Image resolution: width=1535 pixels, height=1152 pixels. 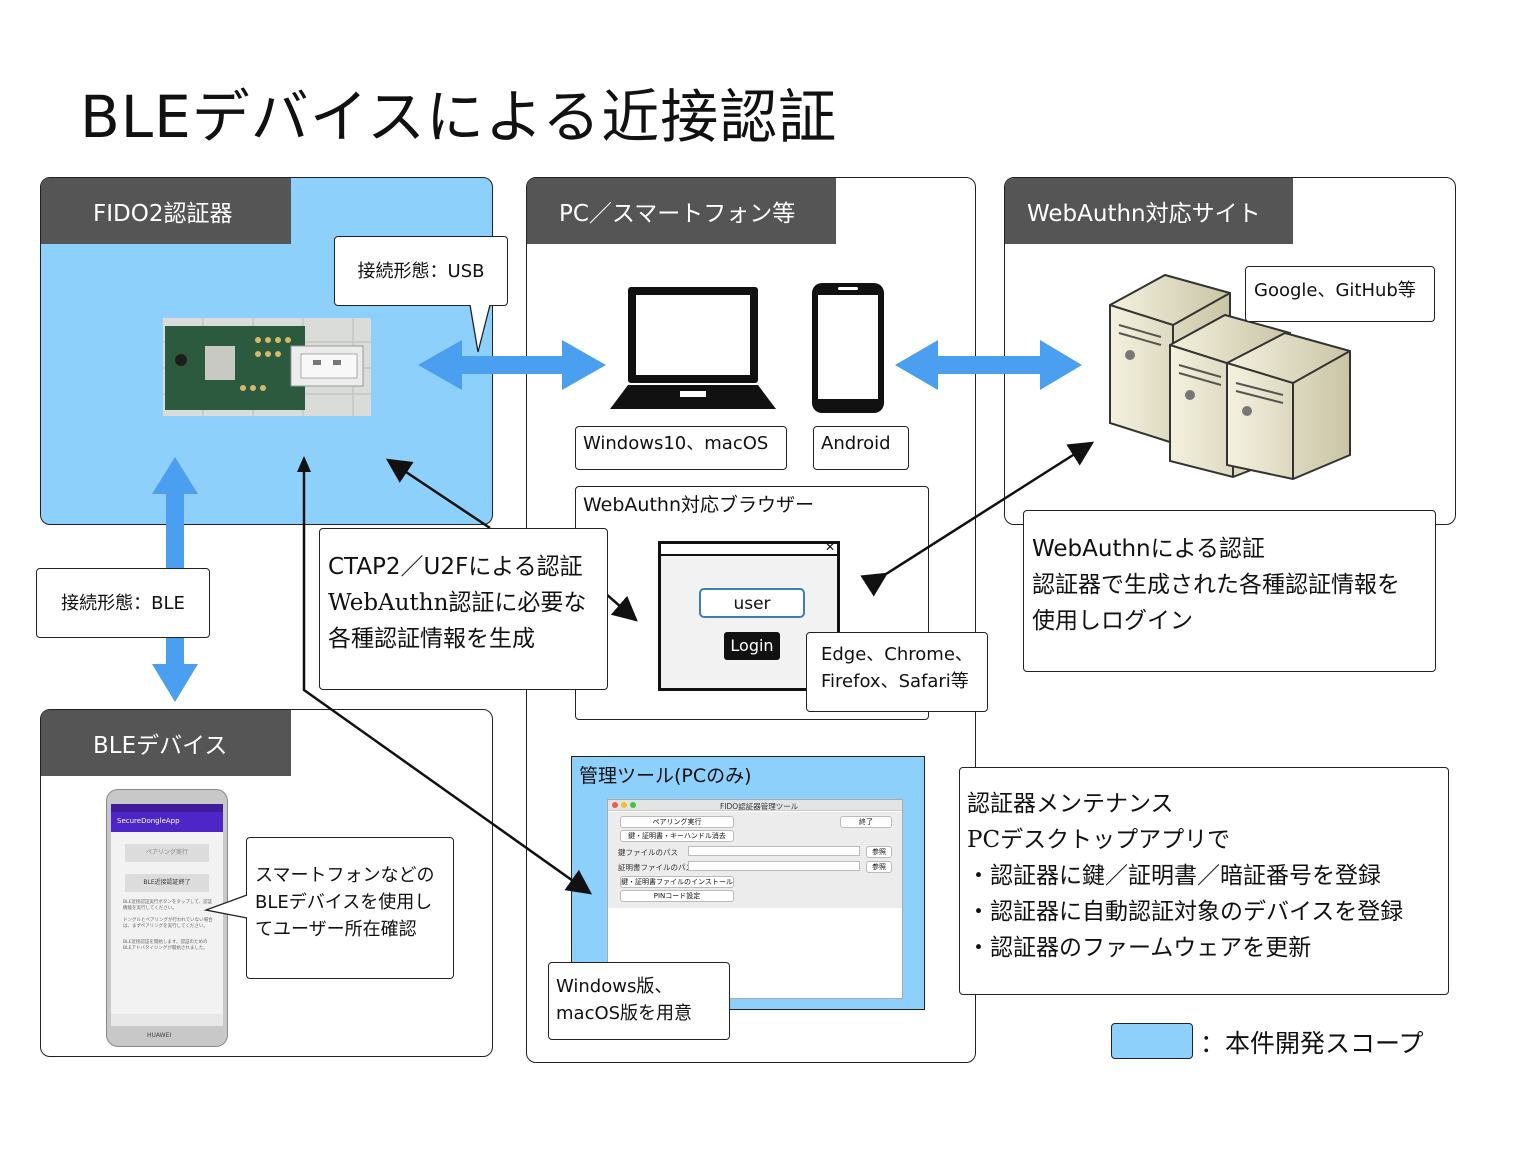 What do you see at coordinates (677, 836) in the screenshot?
I see `erase-keys-button: 鍵・証明書・キーハンドル消去` at bounding box center [677, 836].